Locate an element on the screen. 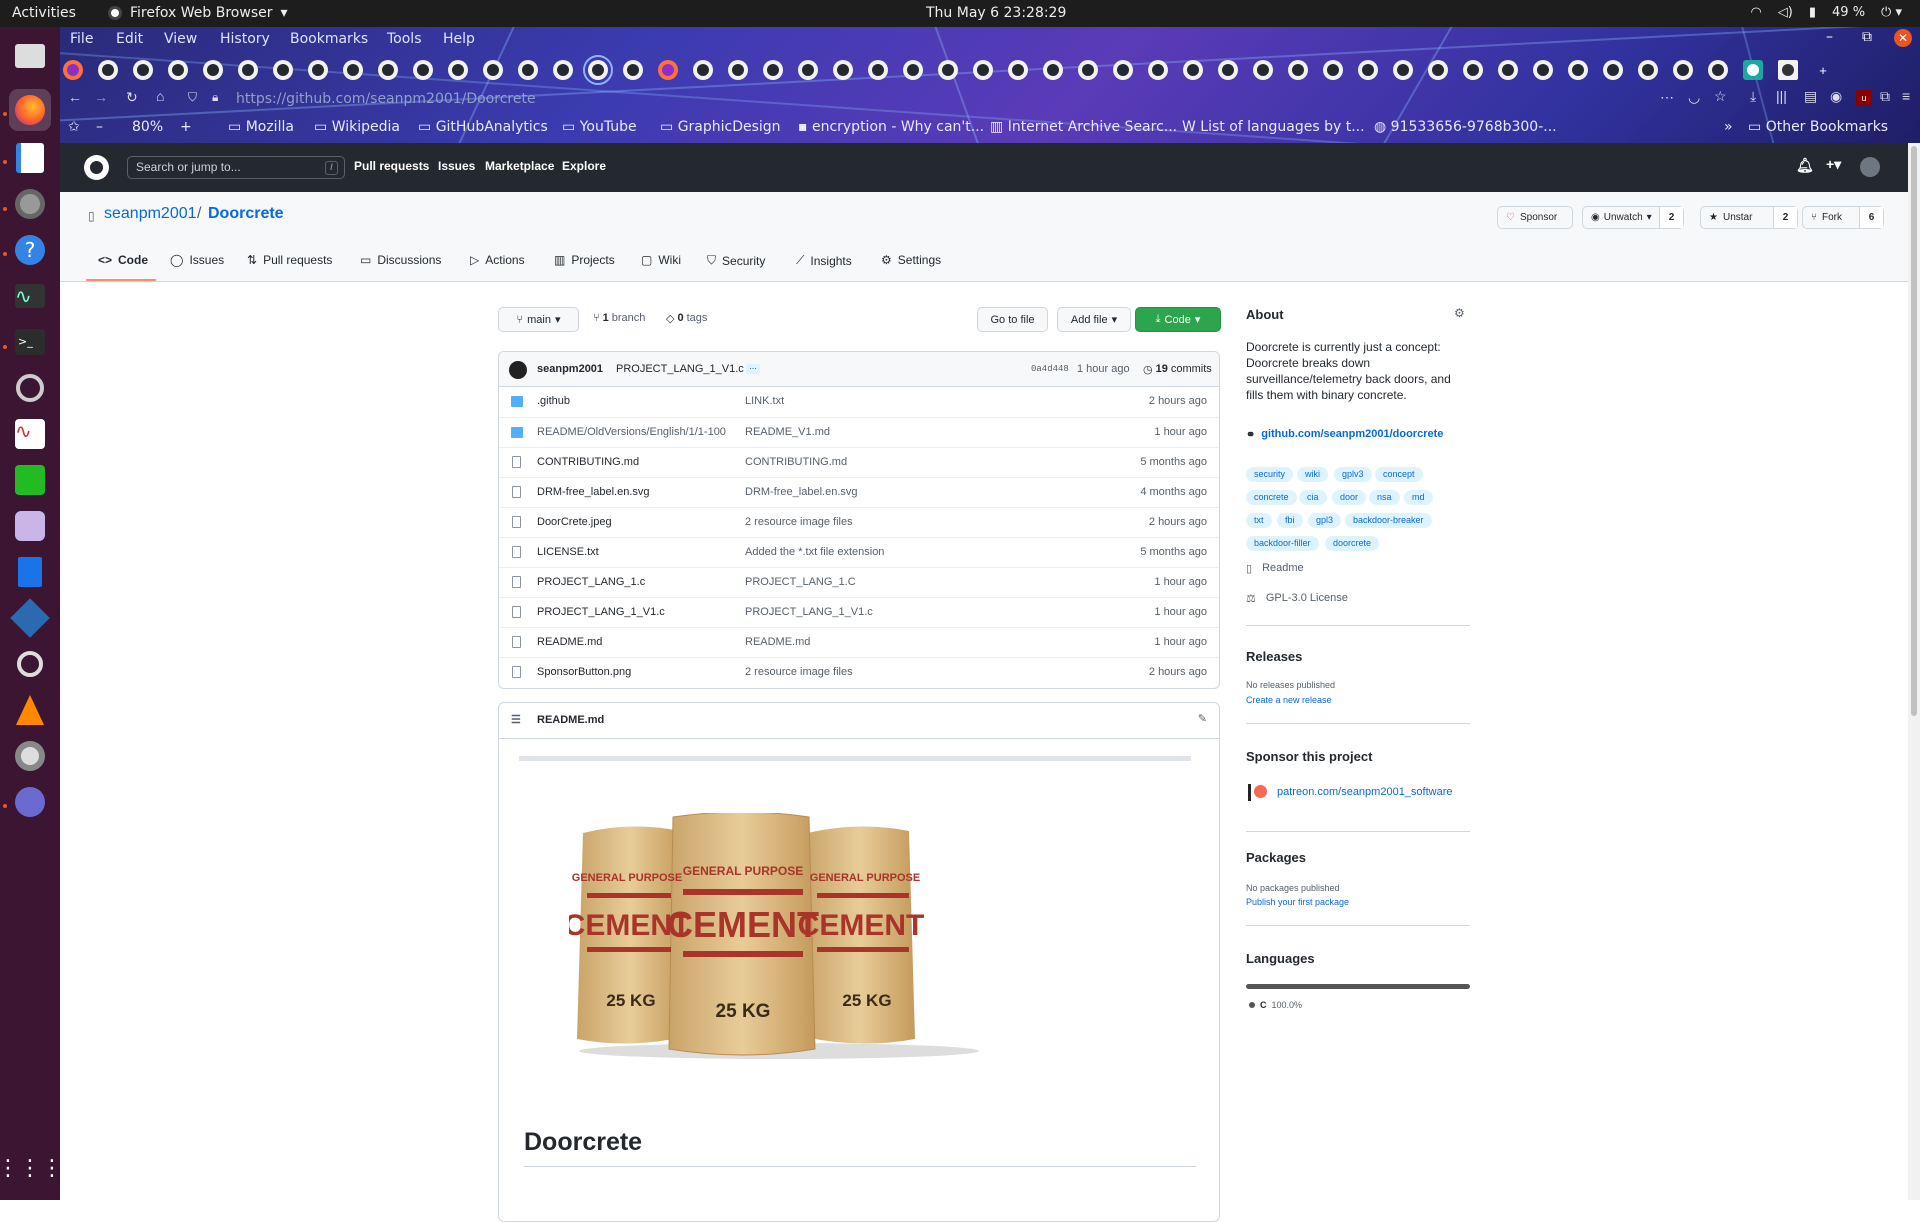  topic-tag: backdoor-breaker is located at coordinates (1388, 520).